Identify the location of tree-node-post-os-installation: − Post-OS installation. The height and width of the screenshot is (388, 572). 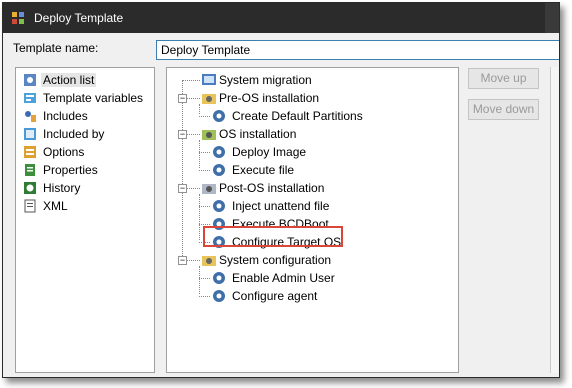
(312, 188).